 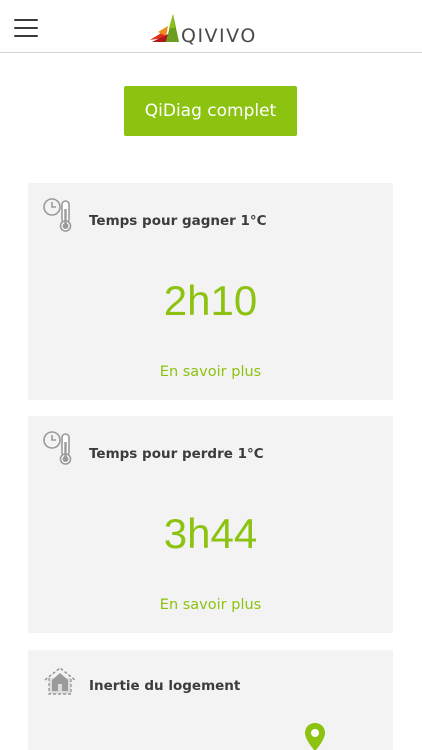 What do you see at coordinates (164, 28) in the screenshot?
I see `logo-mark-icon` at bounding box center [164, 28].